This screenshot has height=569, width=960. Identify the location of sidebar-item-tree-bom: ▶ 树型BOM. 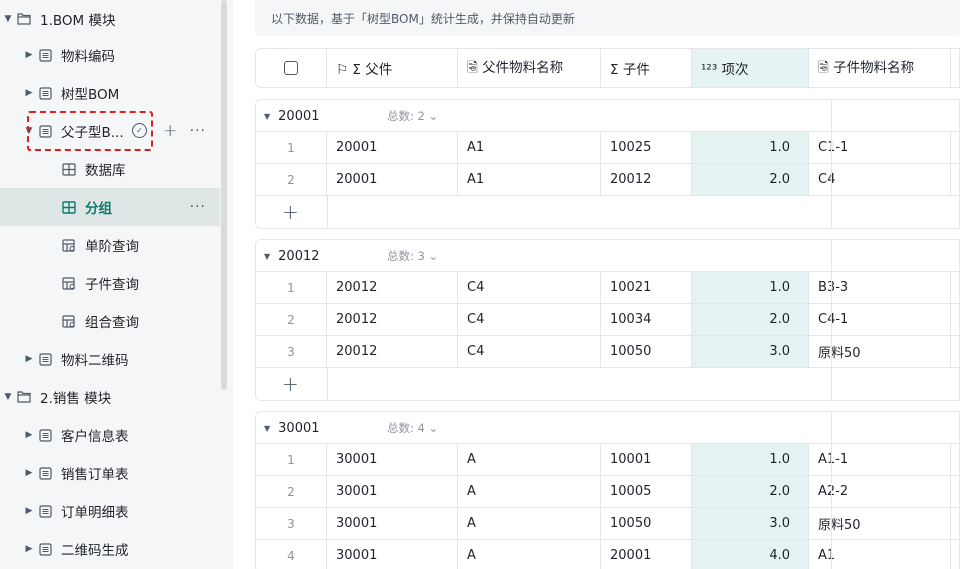
(110, 93).